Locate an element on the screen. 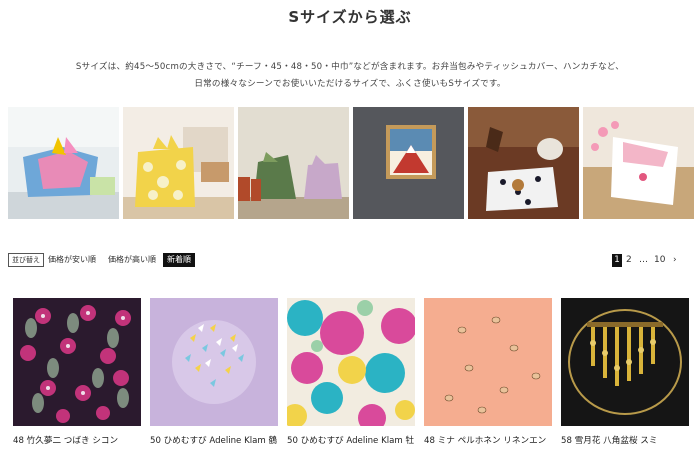  sort-option-price-low: 価格が安い順 is located at coordinates (72, 260).